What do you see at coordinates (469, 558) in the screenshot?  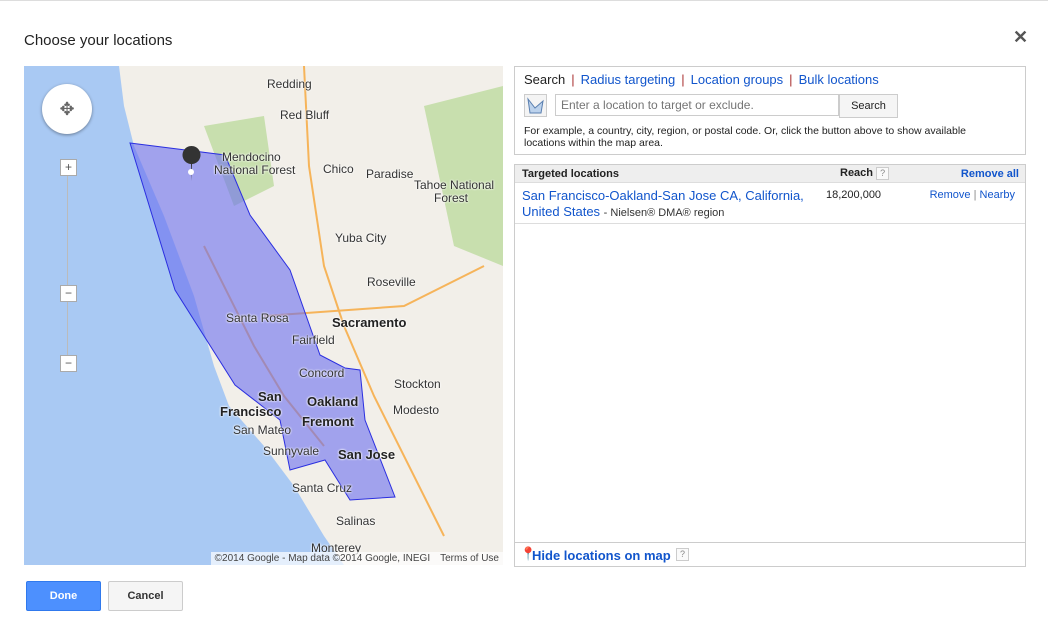 I see `terms-link: Terms of Use` at bounding box center [469, 558].